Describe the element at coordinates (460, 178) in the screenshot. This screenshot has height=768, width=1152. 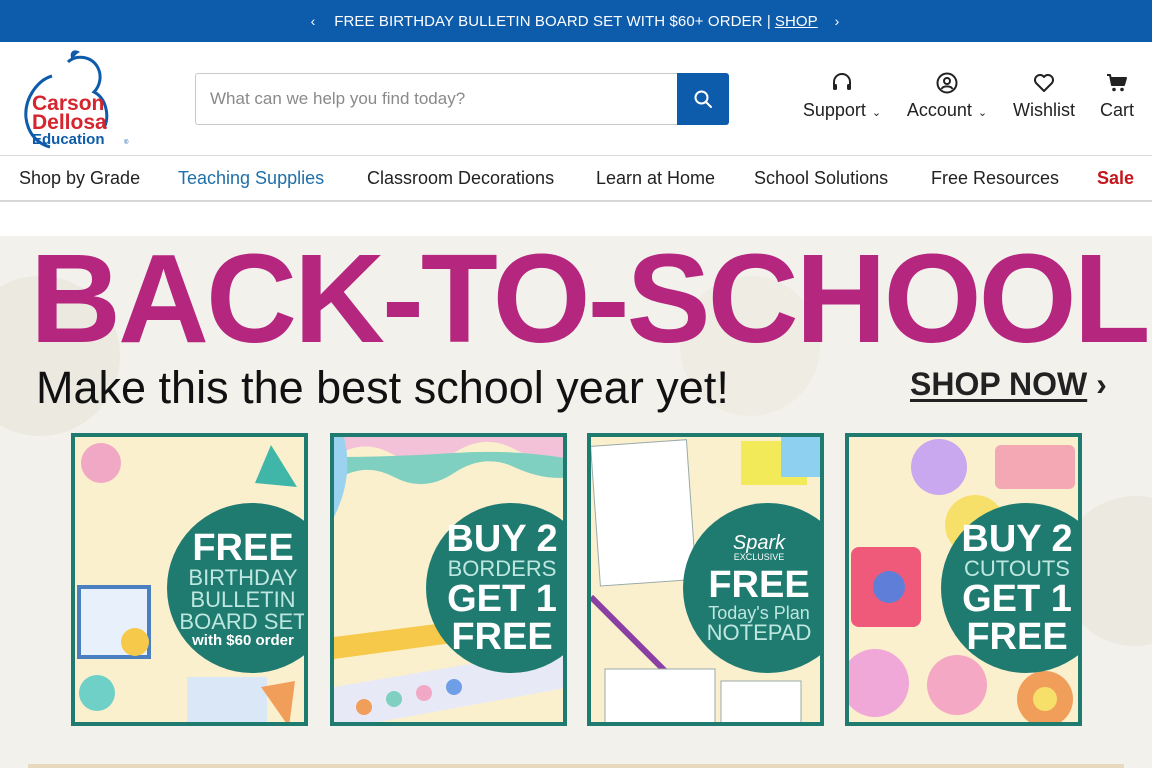
I see `nav-classroom-decorations: Classroom Decorations` at that location.